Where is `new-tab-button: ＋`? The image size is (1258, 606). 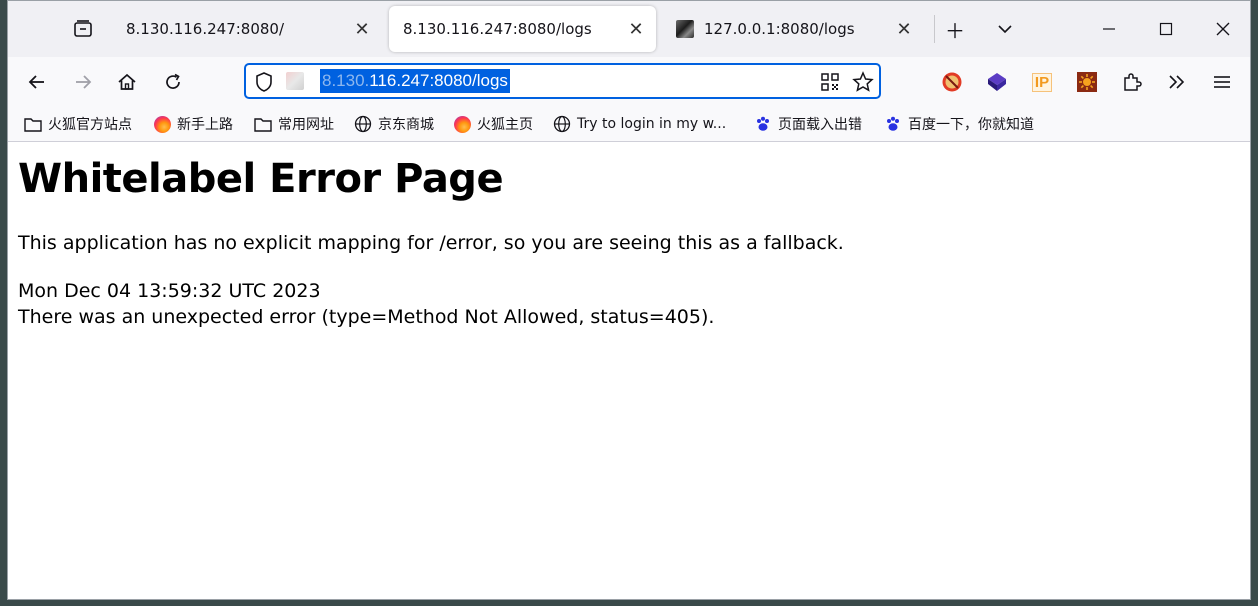
new-tab-button: ＋ is located at coordinates (955, 29).